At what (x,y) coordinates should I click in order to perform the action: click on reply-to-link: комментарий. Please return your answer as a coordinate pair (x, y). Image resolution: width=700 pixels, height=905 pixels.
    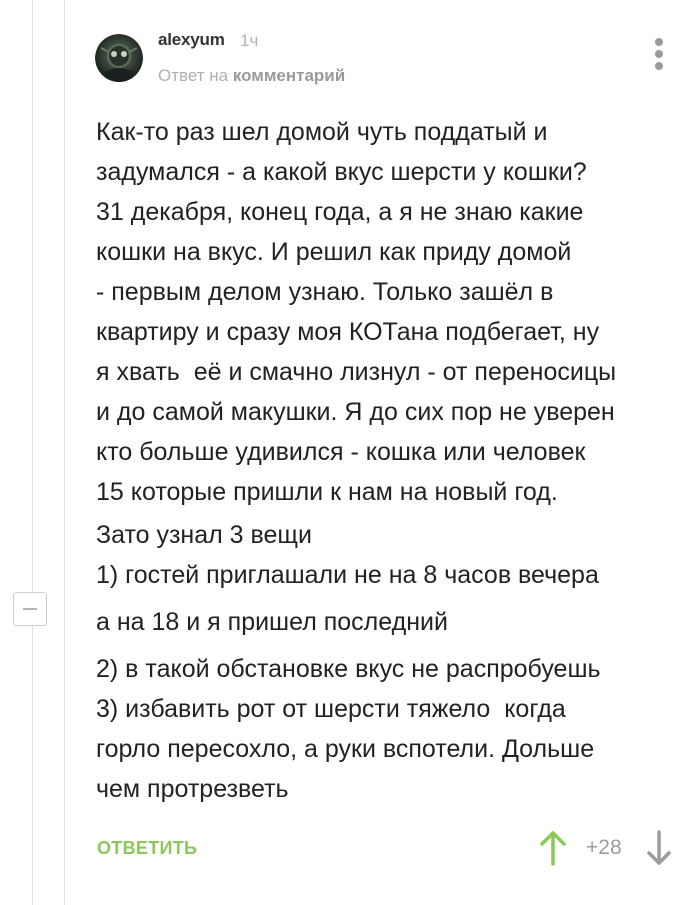
    Looking at the image, I should click on (289, 75).